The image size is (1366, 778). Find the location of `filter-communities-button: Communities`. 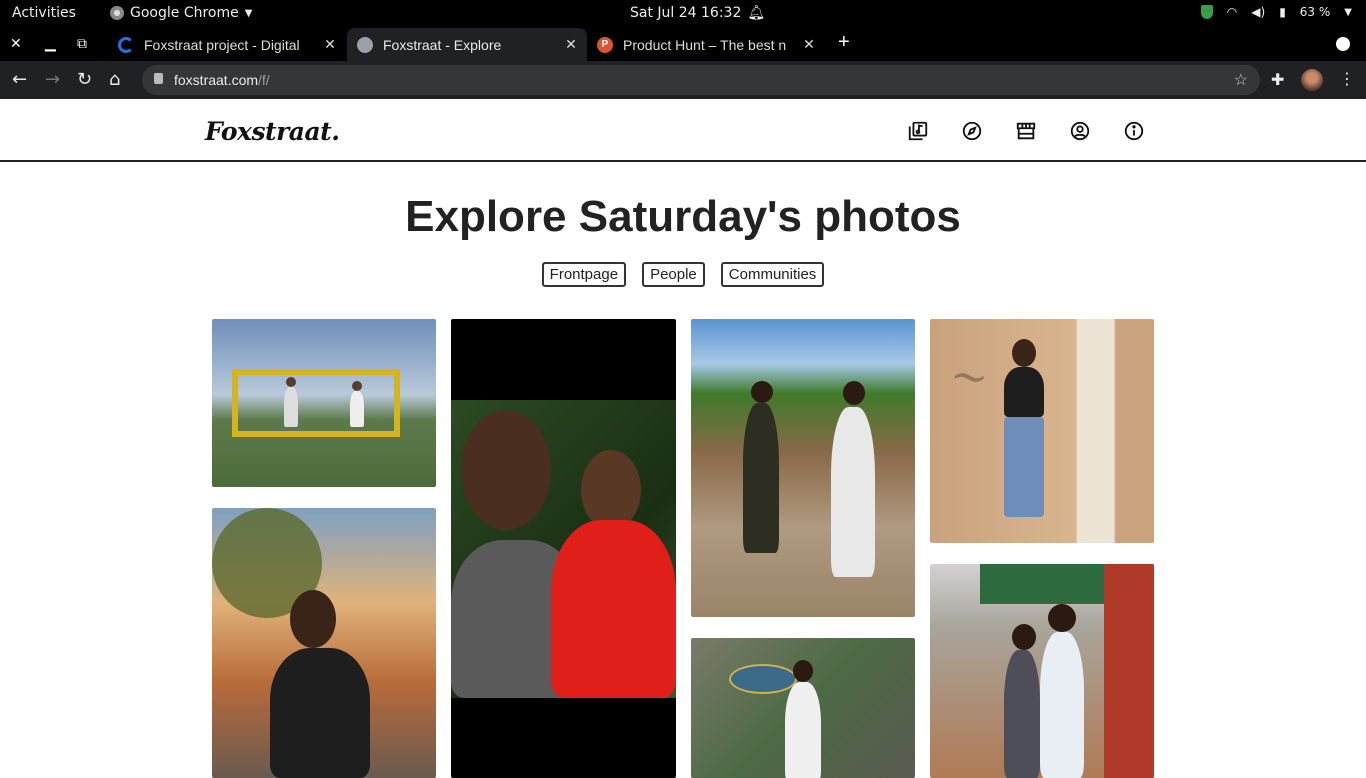

filter-communities-button: Communities is located at coordinates (772, 274).